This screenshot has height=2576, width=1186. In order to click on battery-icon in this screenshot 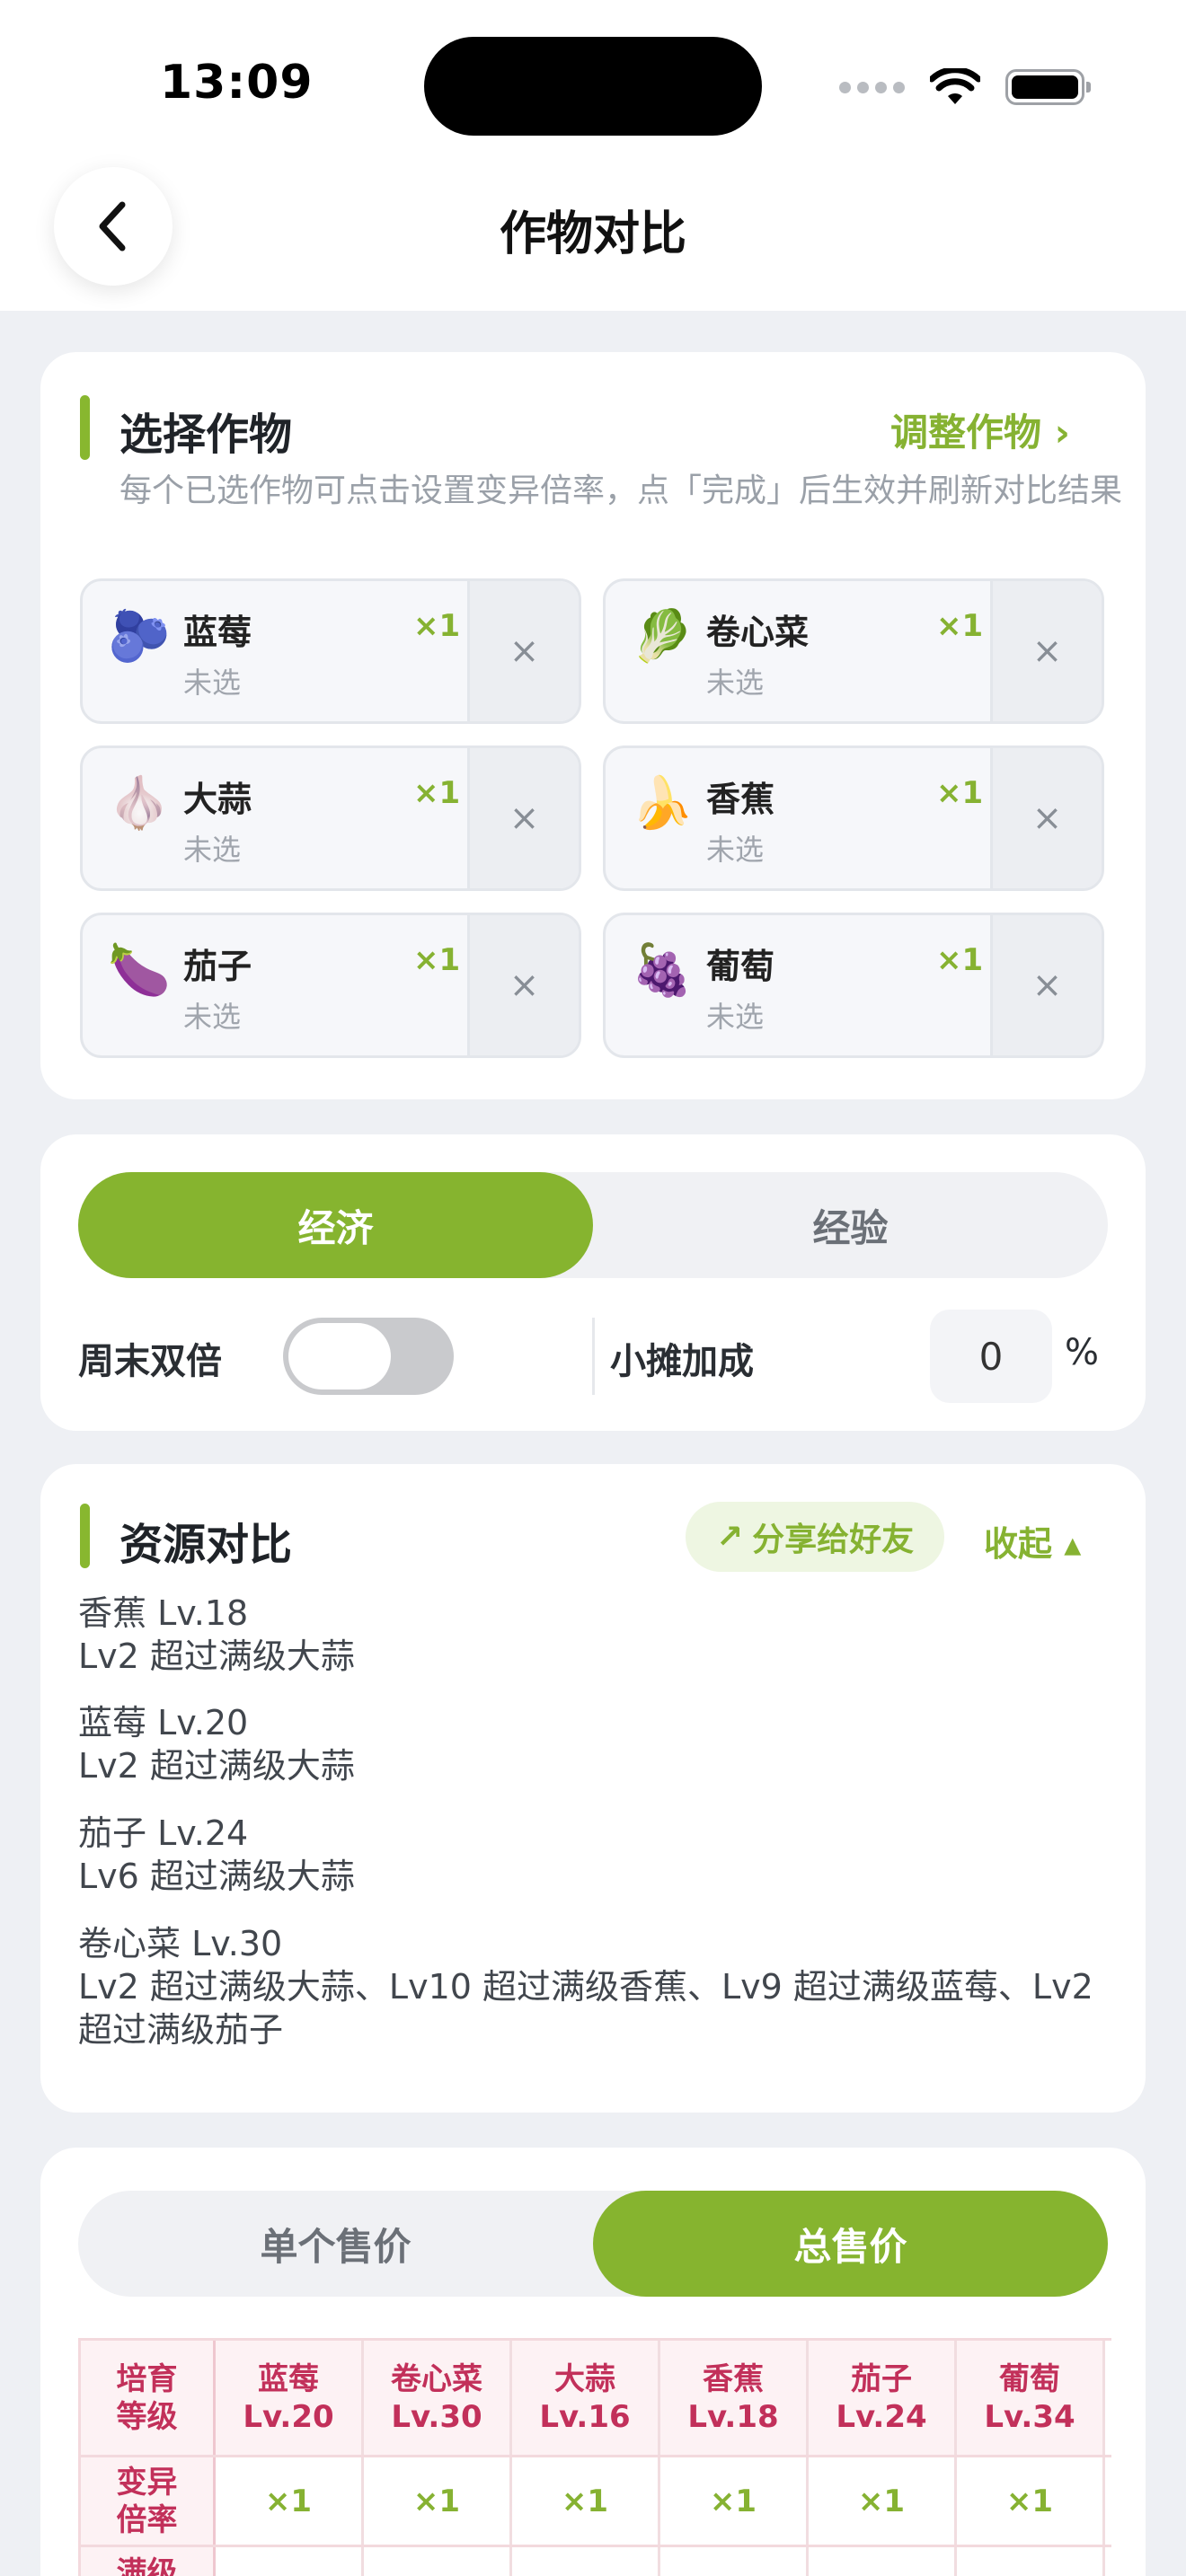, I will do `click(1048, 87)`.